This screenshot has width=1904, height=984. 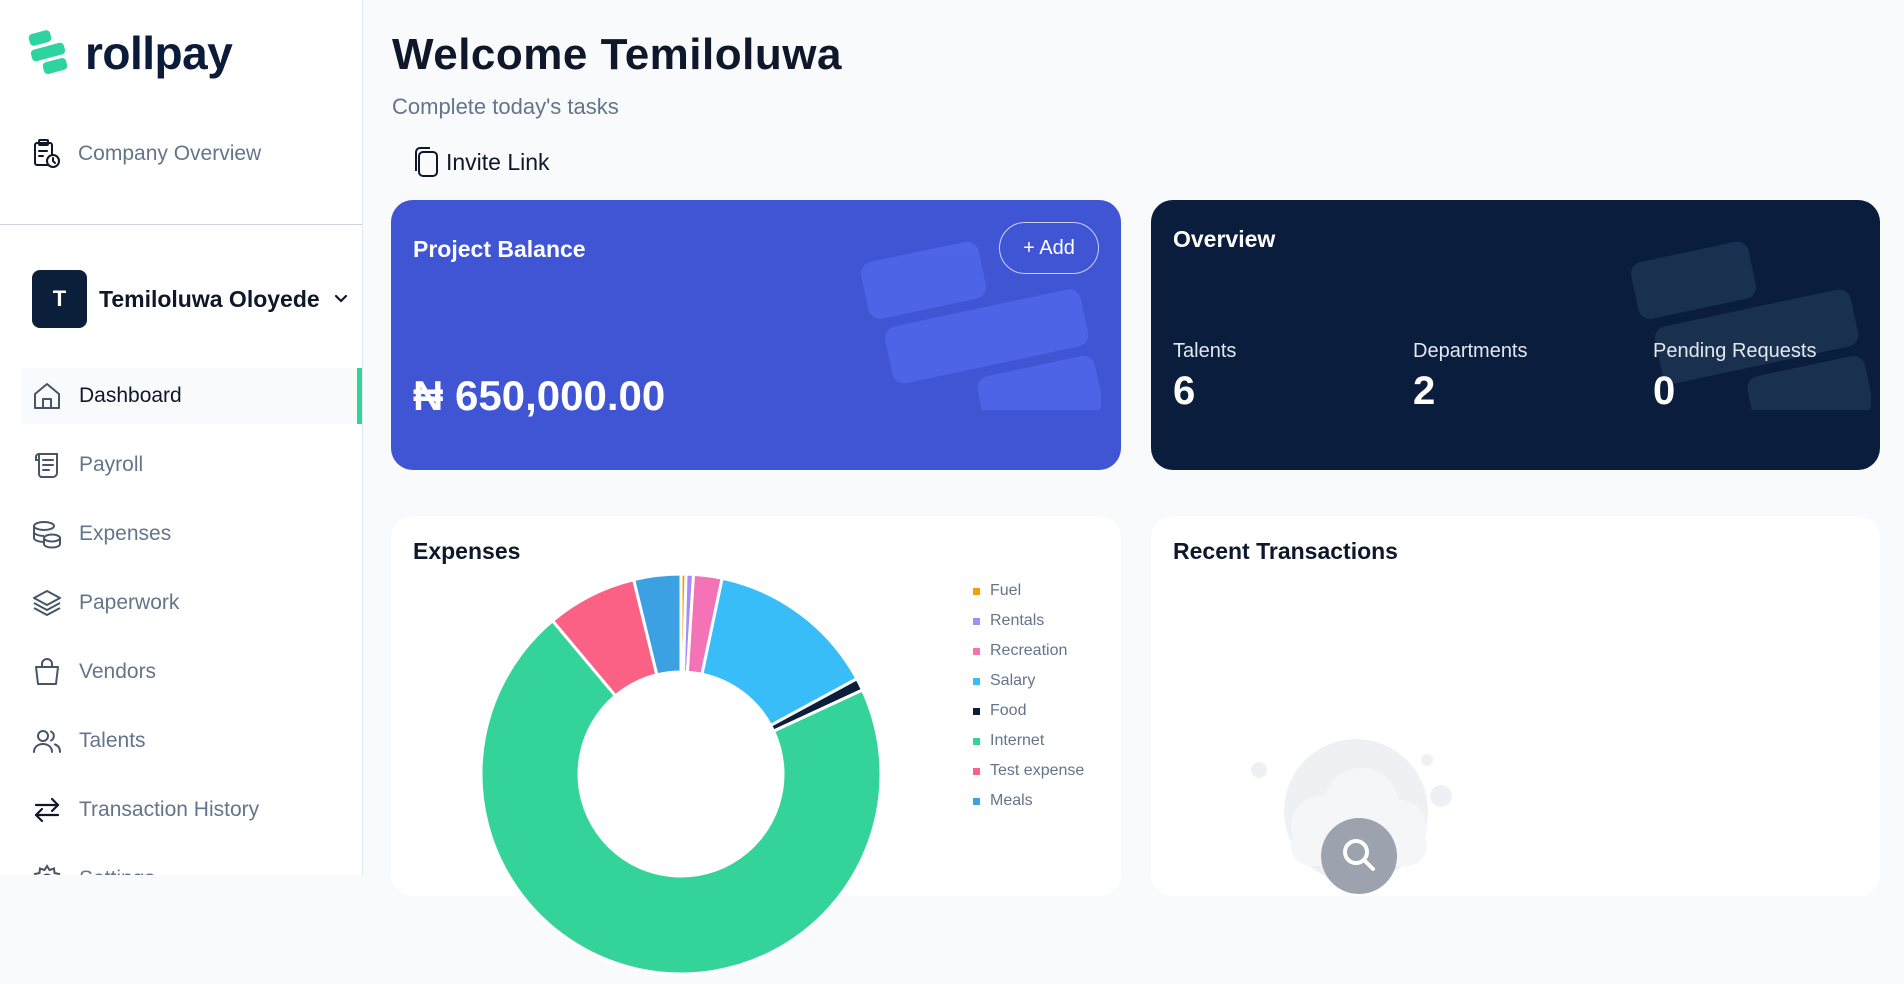 I want to click on layers-icon, so click(x=47, y=603).